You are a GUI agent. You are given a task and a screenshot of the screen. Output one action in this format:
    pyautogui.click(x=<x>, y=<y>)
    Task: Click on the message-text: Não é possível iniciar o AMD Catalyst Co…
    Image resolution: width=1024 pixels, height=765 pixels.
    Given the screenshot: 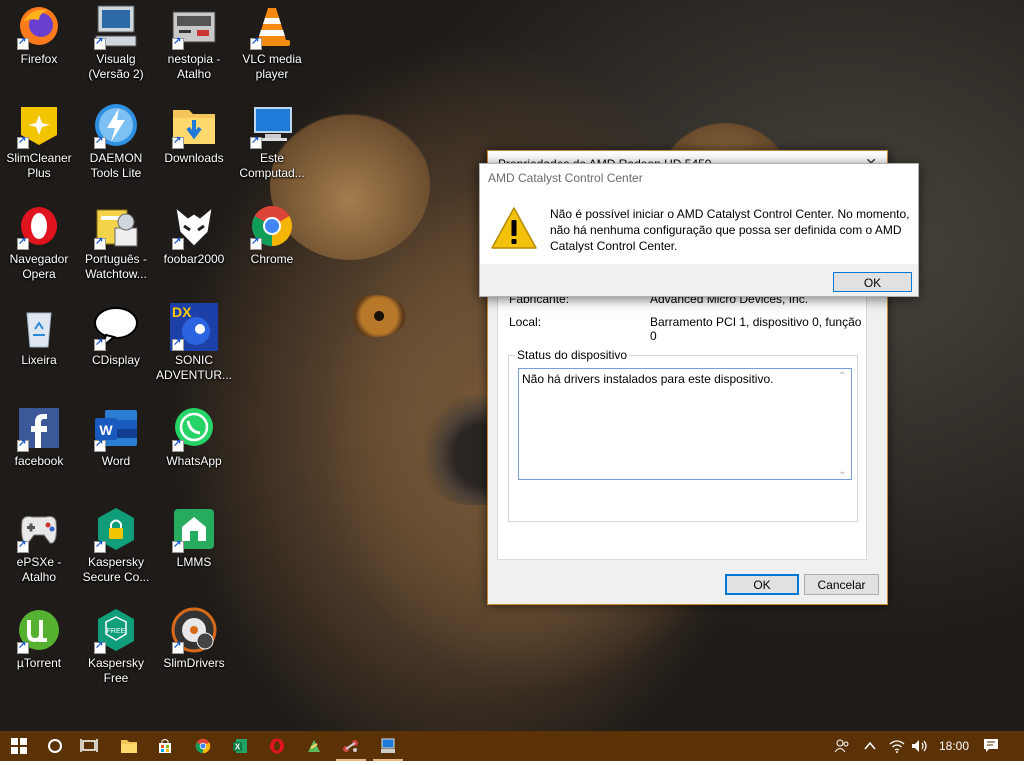 What is the action you would take?
    pyautogui.click(x=730, y=230)
    